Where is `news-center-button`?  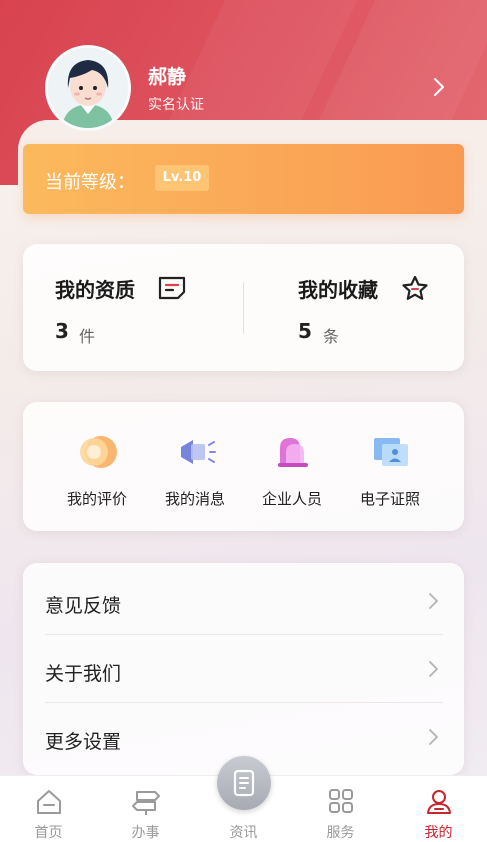
news-center-button is located at coordinates (244, 783).